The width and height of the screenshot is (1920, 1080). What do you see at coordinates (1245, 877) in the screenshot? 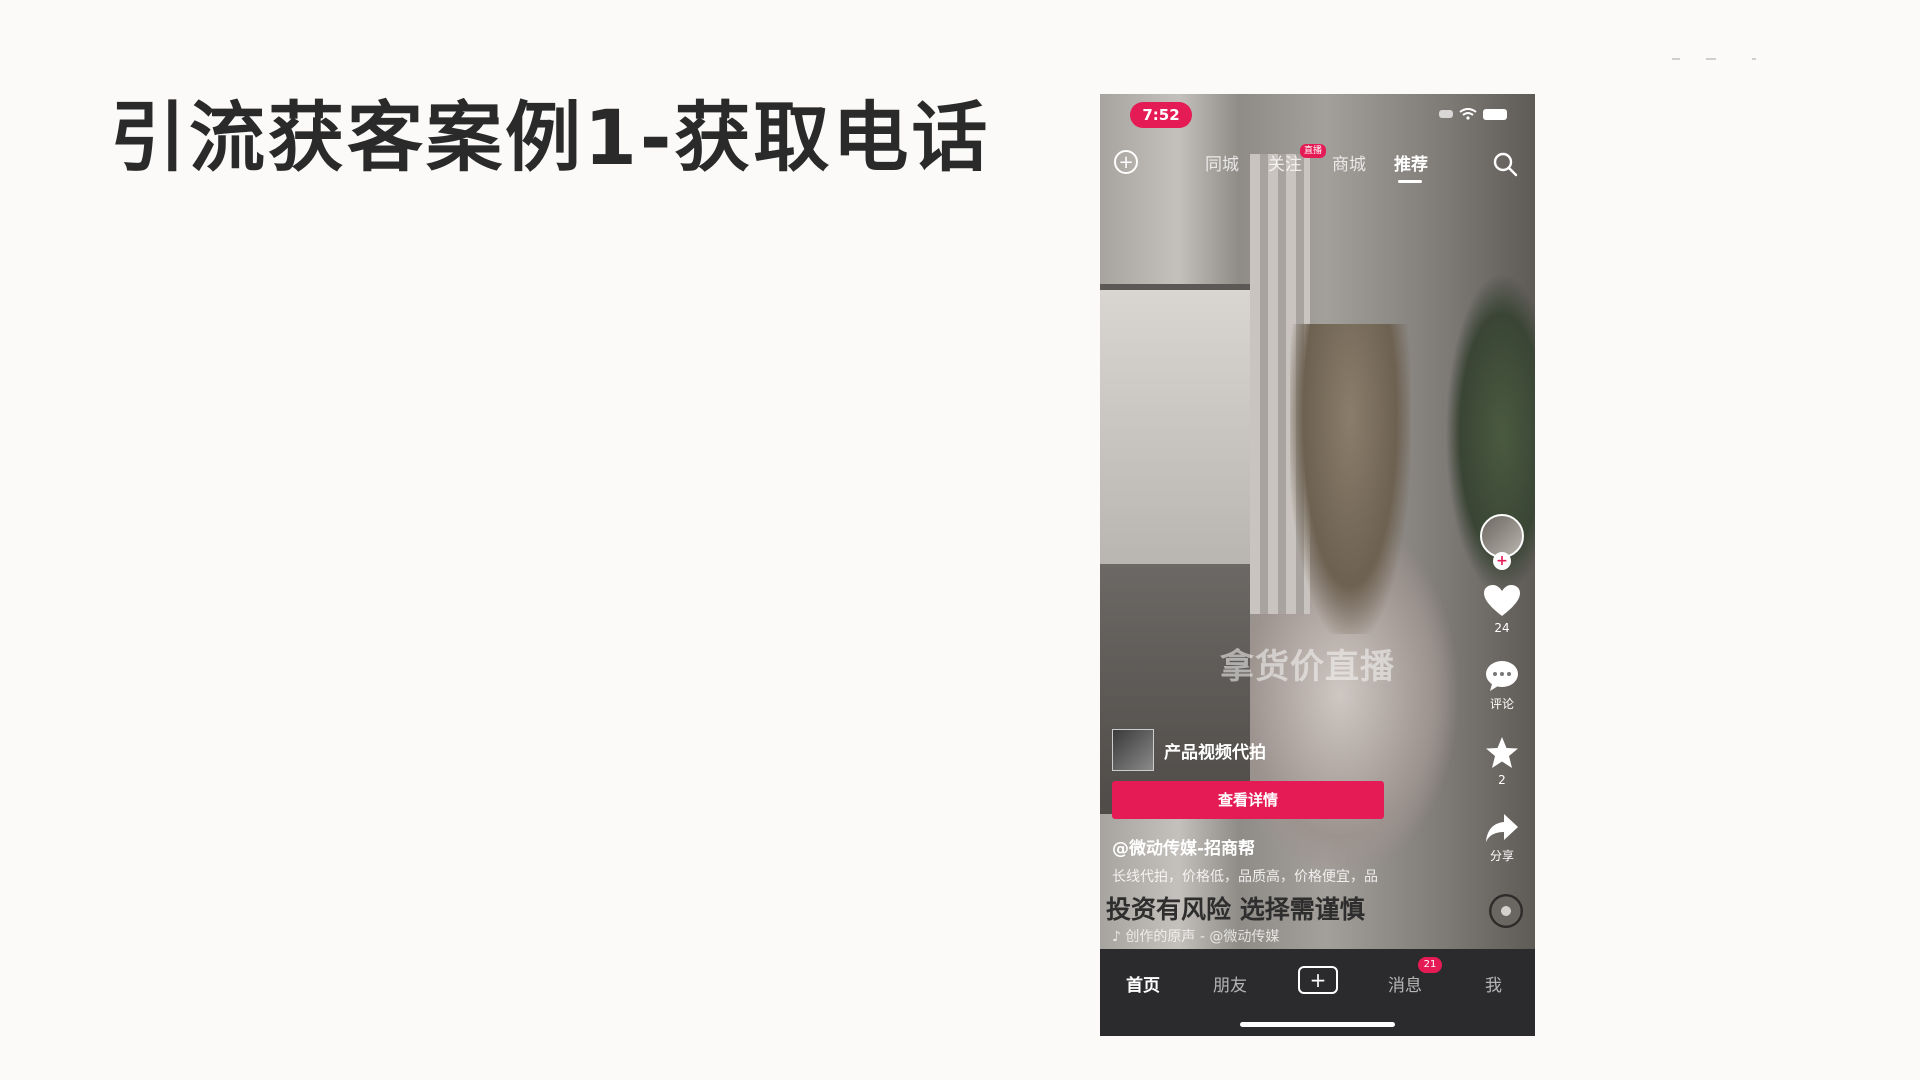
I see `video-description: 长线代拍，价格低，品质高，价格便宜，品` at bounding box center [1245, 877].